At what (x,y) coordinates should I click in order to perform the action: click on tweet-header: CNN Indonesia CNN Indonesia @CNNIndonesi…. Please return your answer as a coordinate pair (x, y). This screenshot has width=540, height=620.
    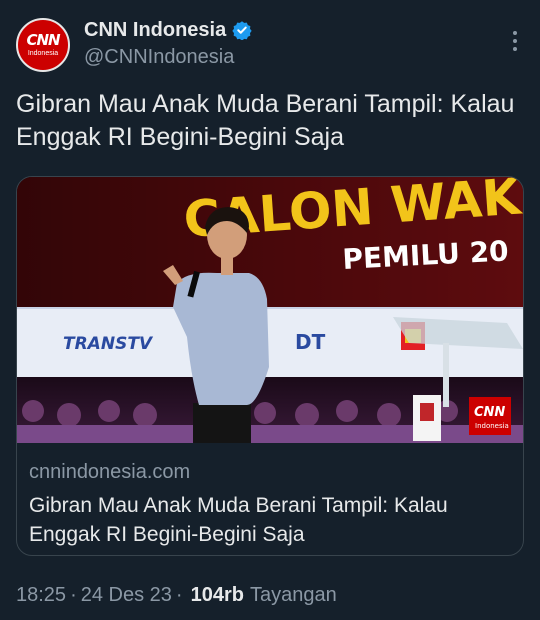
    Looking at the image, I should click on (270, 44).